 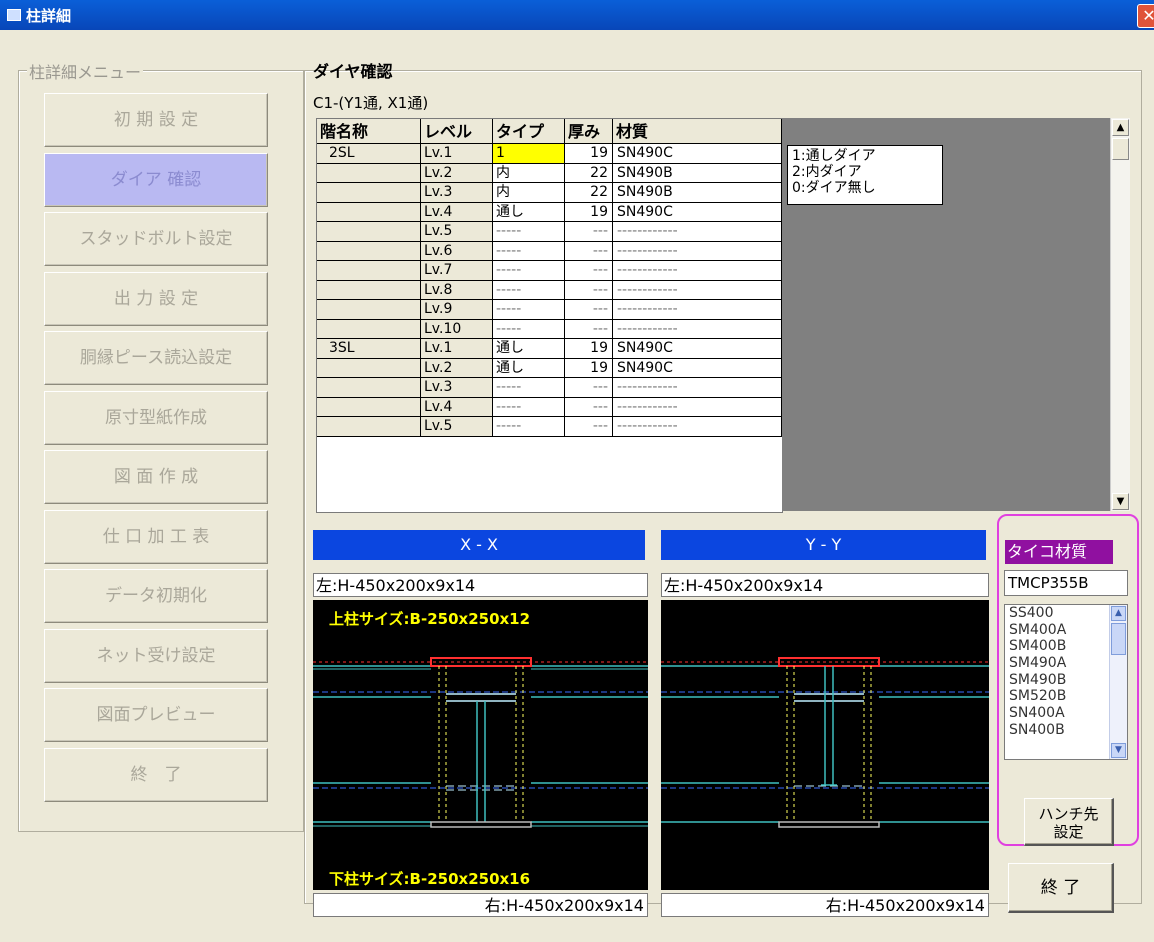 I want to click on material-list-scrollbar: ▲ ▼, so click(x=1118, y=682).